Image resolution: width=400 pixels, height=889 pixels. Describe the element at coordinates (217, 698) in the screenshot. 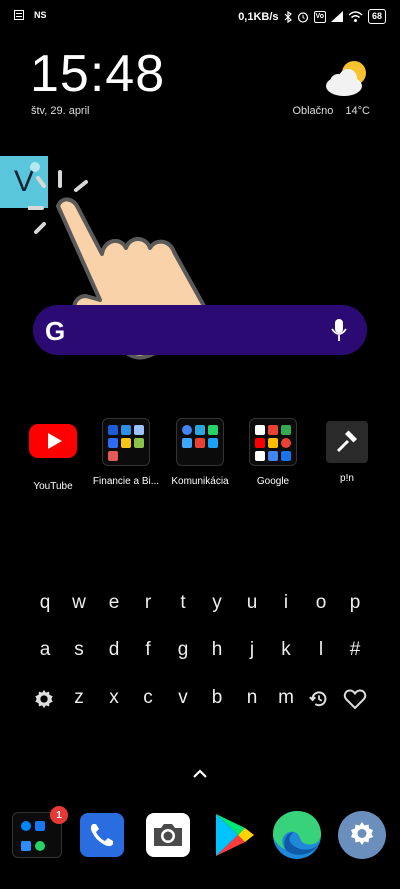

I see `key-b: b` at that location.